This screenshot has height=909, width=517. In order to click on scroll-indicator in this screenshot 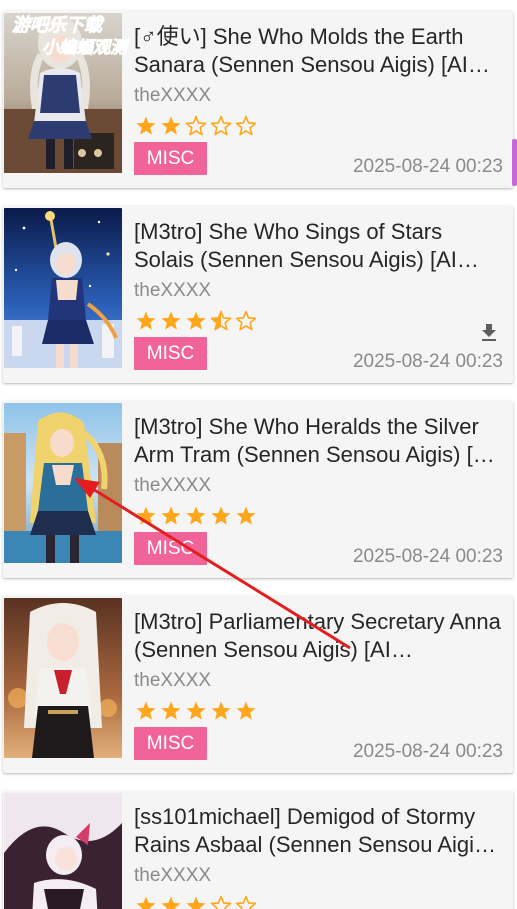, I will do `click(514, 162)`.